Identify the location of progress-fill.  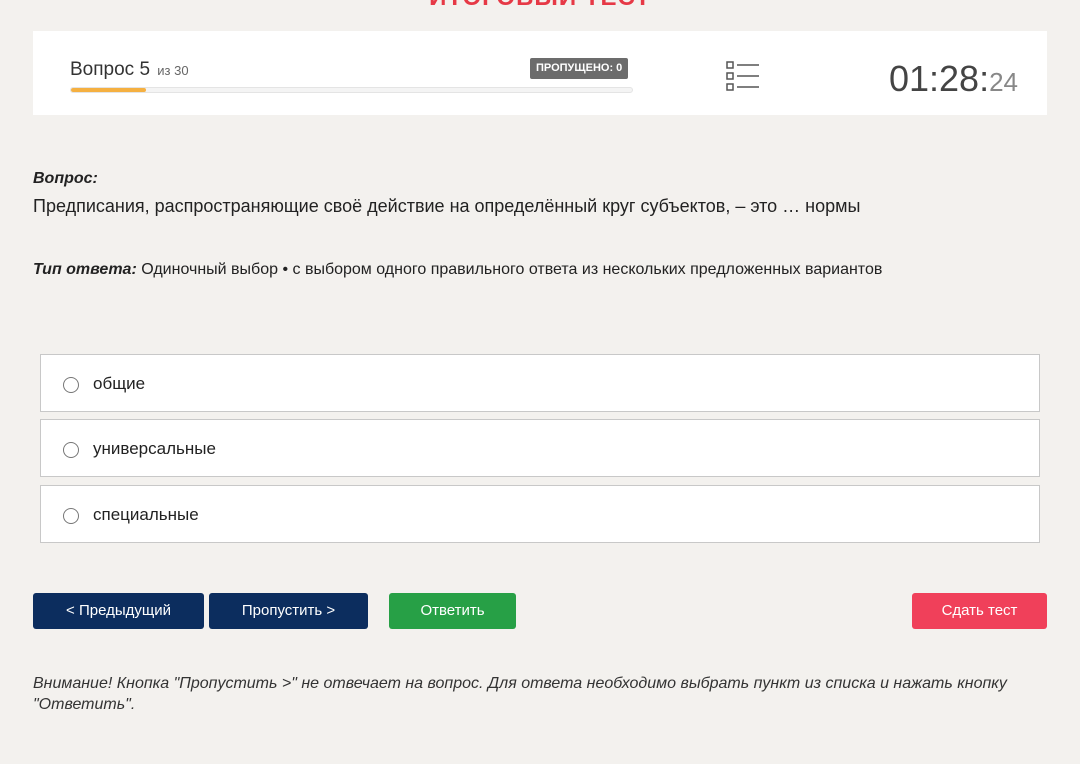
(108, 90).